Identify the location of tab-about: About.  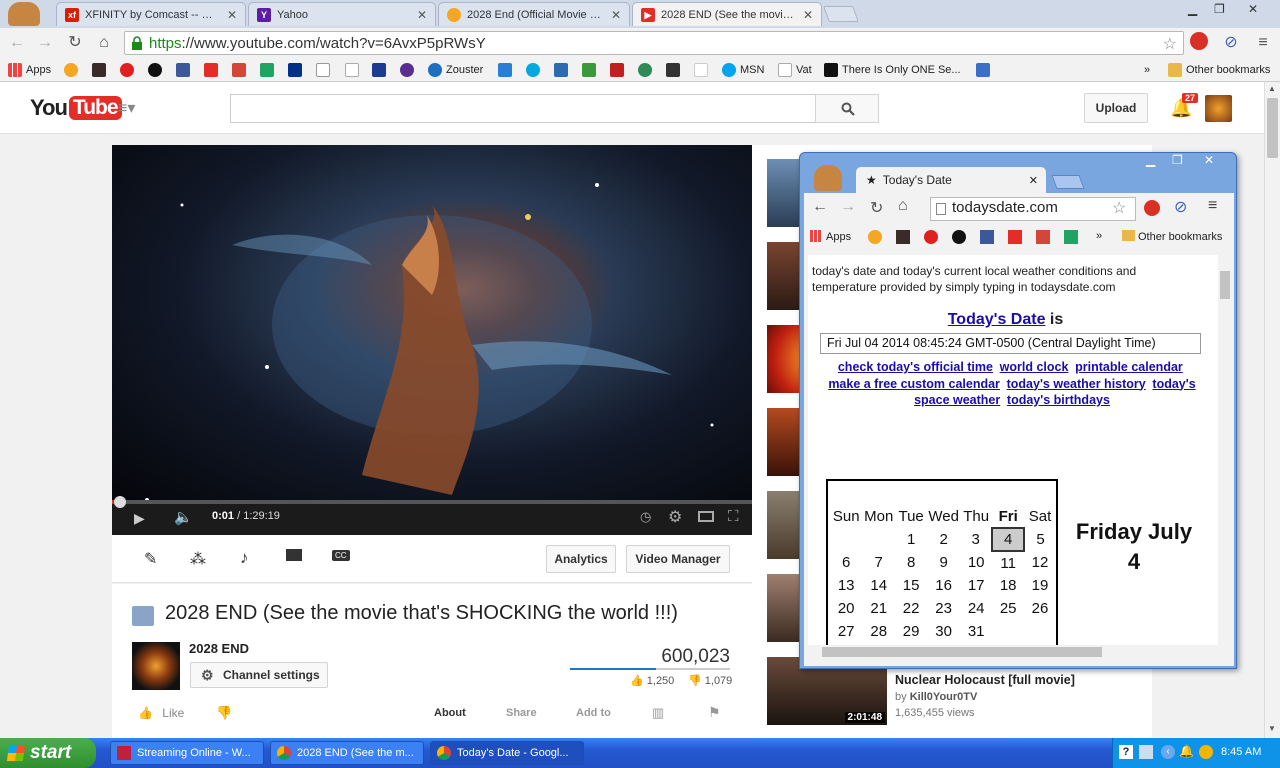
(450, 713).